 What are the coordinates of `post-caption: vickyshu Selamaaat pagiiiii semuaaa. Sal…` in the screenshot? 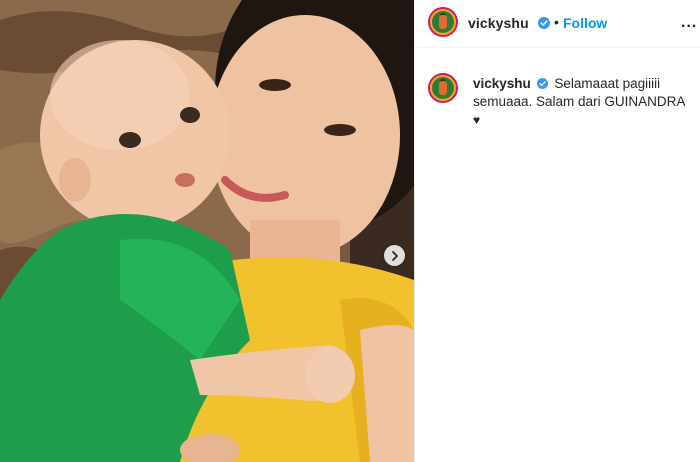 It's located at (583, 102).